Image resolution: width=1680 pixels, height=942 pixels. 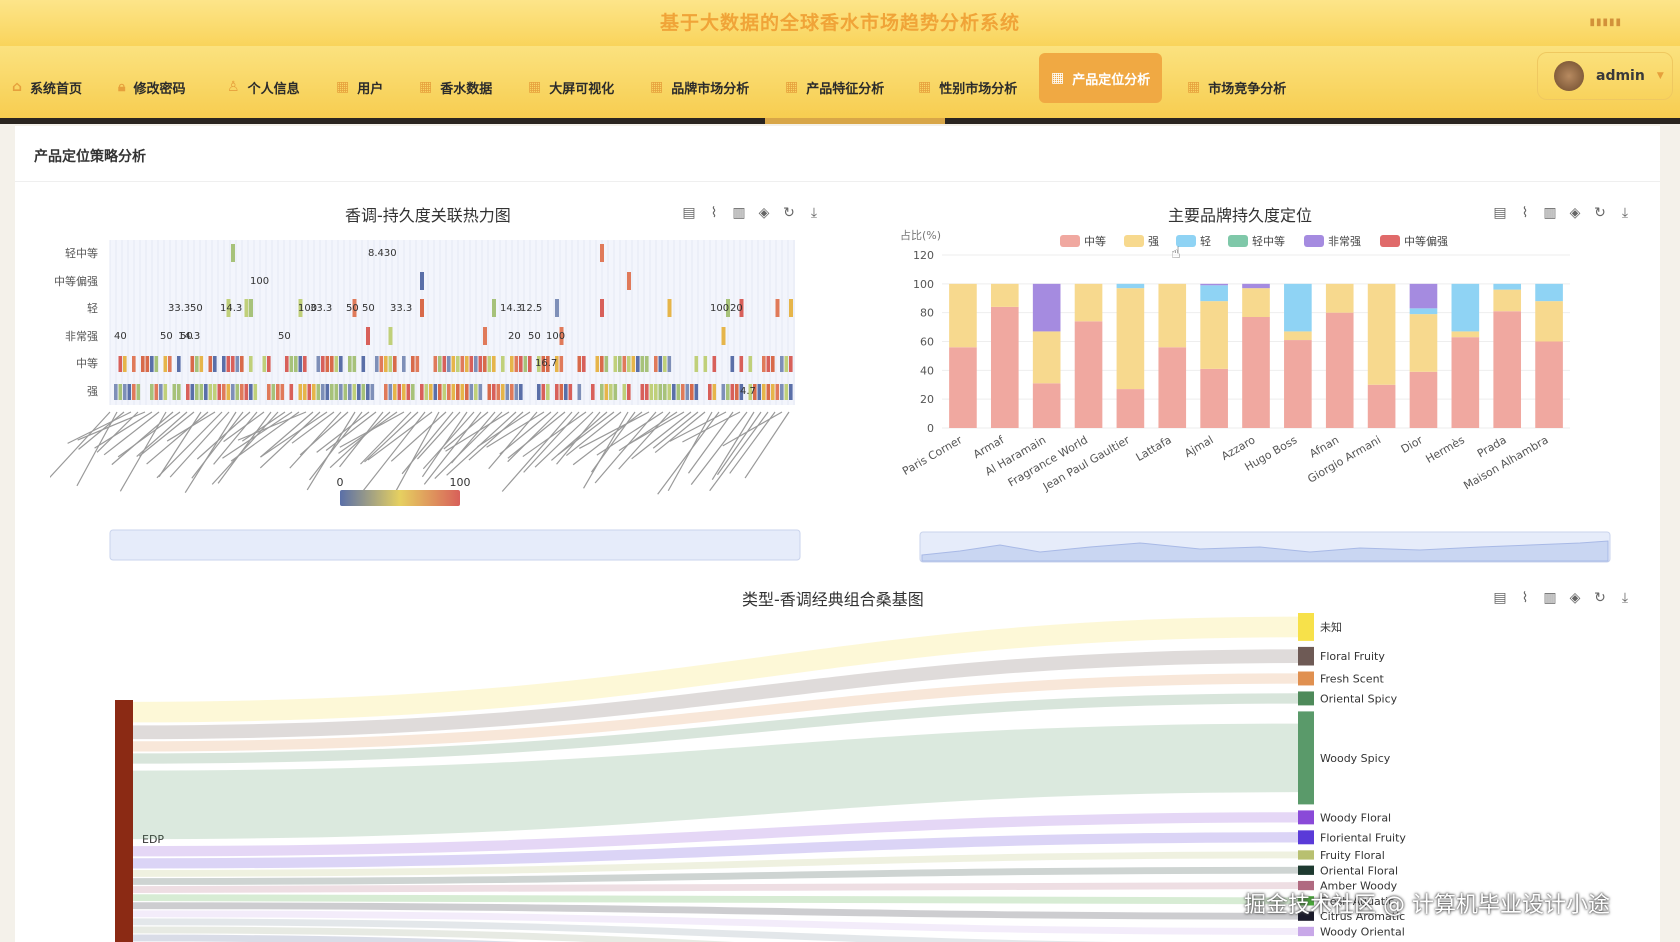 What do you see at coordinates (1101, 78) in the screenshot?
I see `nav-product-positioning: ▦ 产品定位分析` at bounding box center [1101, 78].